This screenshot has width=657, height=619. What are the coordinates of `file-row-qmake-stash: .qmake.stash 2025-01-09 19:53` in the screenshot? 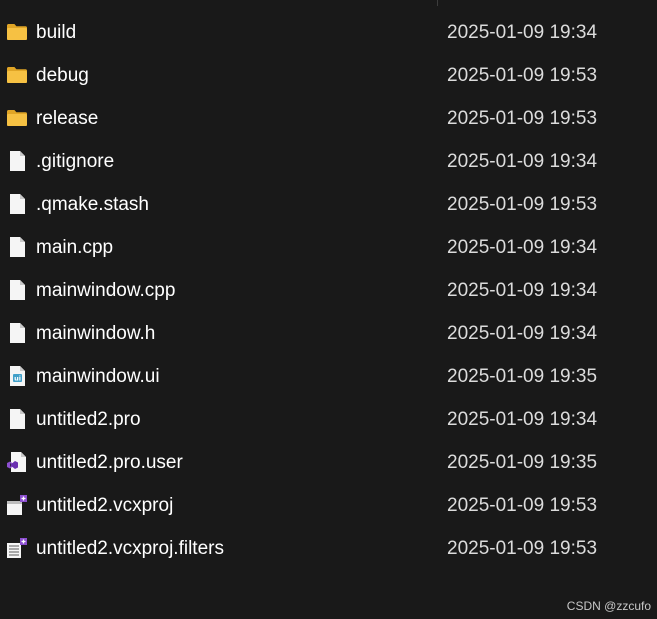 It's located at (328, 204).